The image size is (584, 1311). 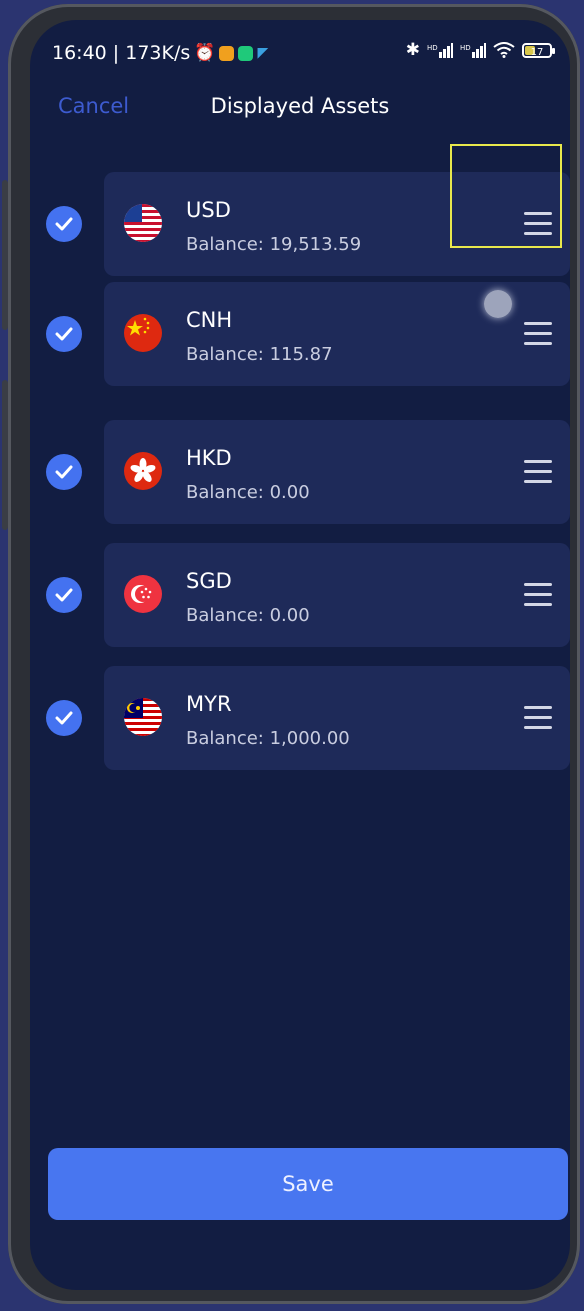 I want to click on list-item: SGD Balance: 0.00, so click(x=300, y=595).